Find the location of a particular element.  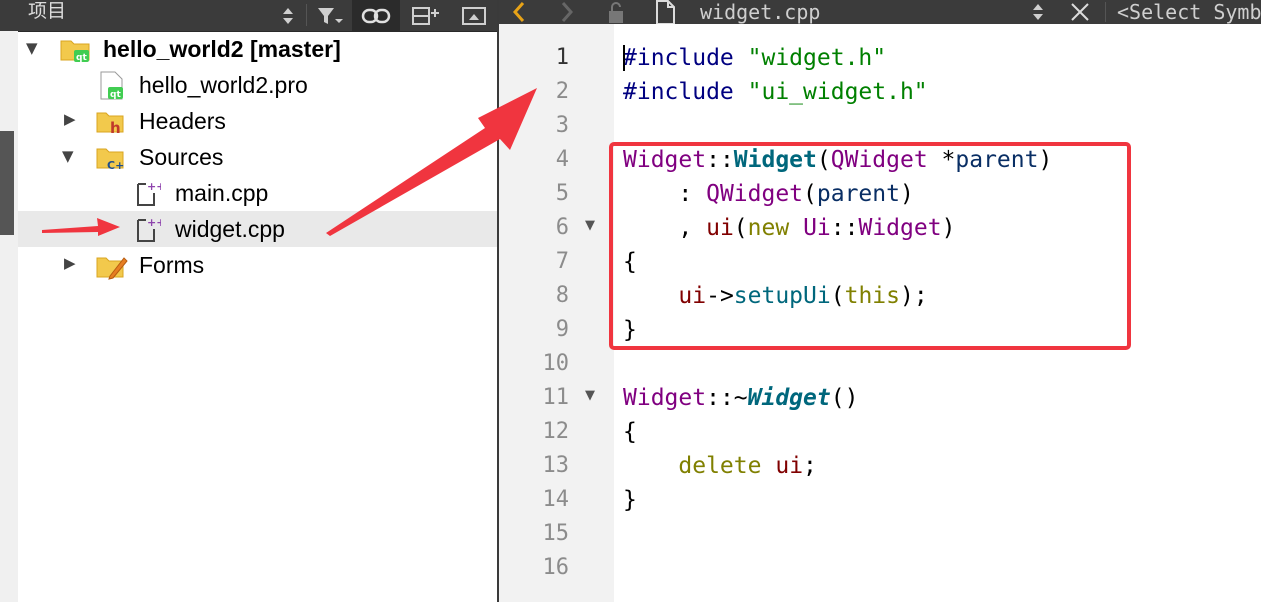

line-number: 7 is located at coordinates (562, 261).